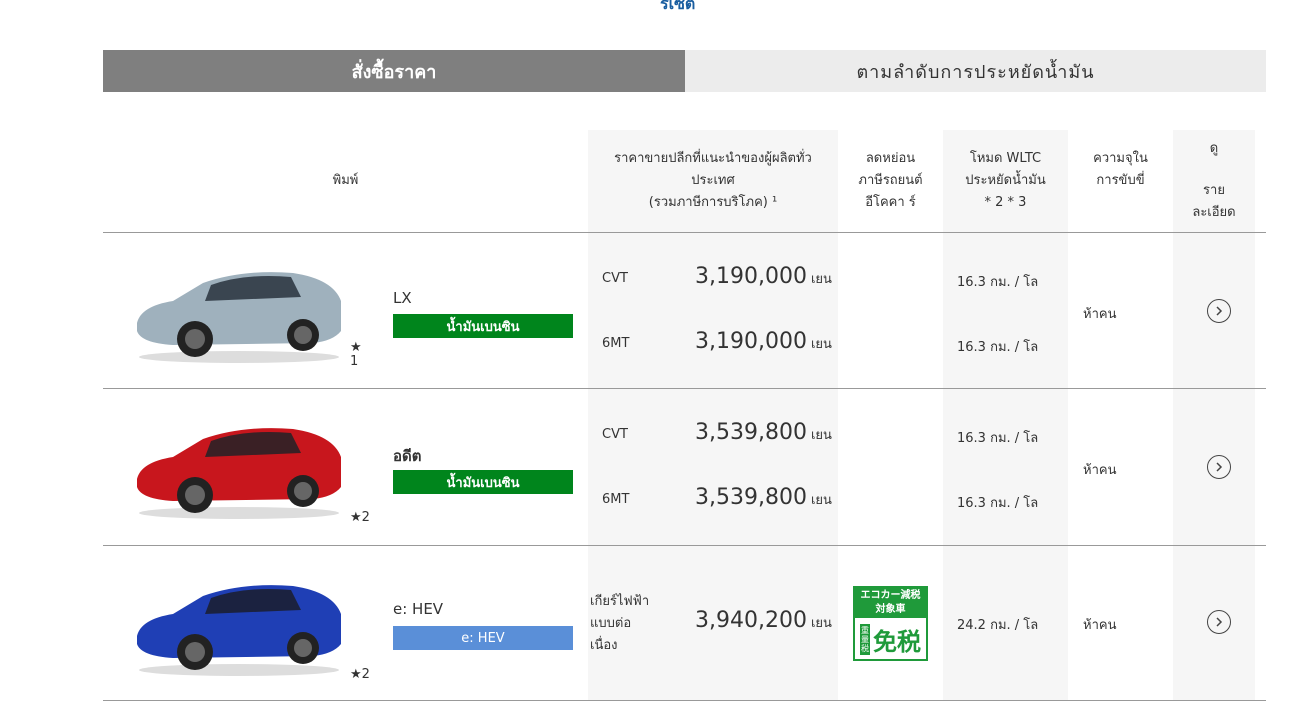  Describe the element at coordinates (394, 71) in the screenshot. I see `tab-price-order: สั่งซื้อราคา` at that location.